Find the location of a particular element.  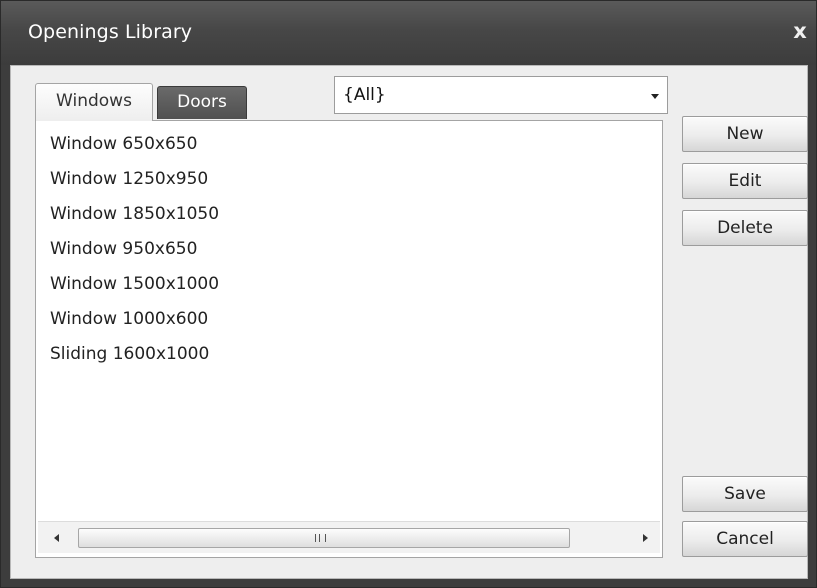

horizontal-scrollbar is located at coordinates (349, 537).